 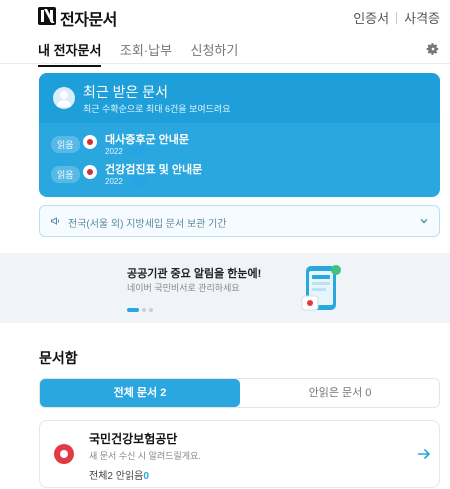 I want to click on tab-inquiry-payment: 조회·납부, so click(x=146, y=52).